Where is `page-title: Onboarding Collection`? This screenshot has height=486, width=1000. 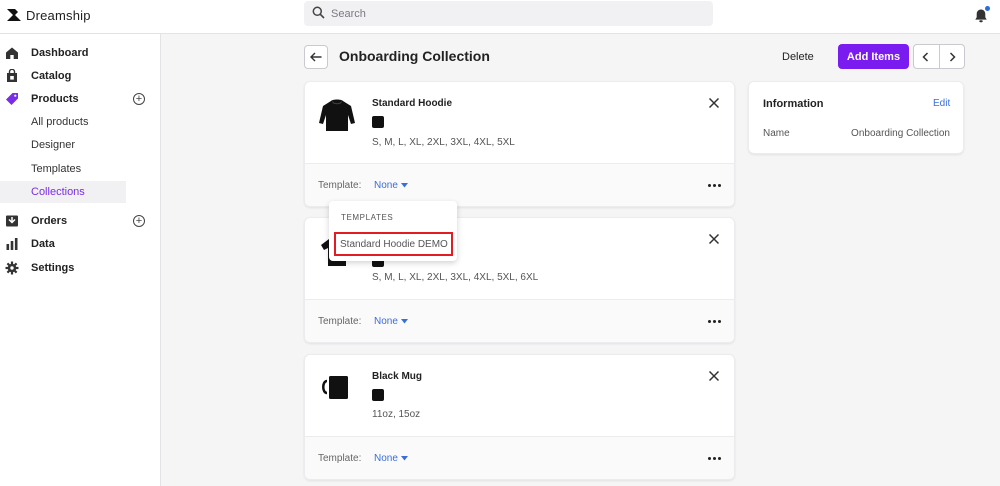 page-title: Onboarding Collection is located at coordinates (414, 56).